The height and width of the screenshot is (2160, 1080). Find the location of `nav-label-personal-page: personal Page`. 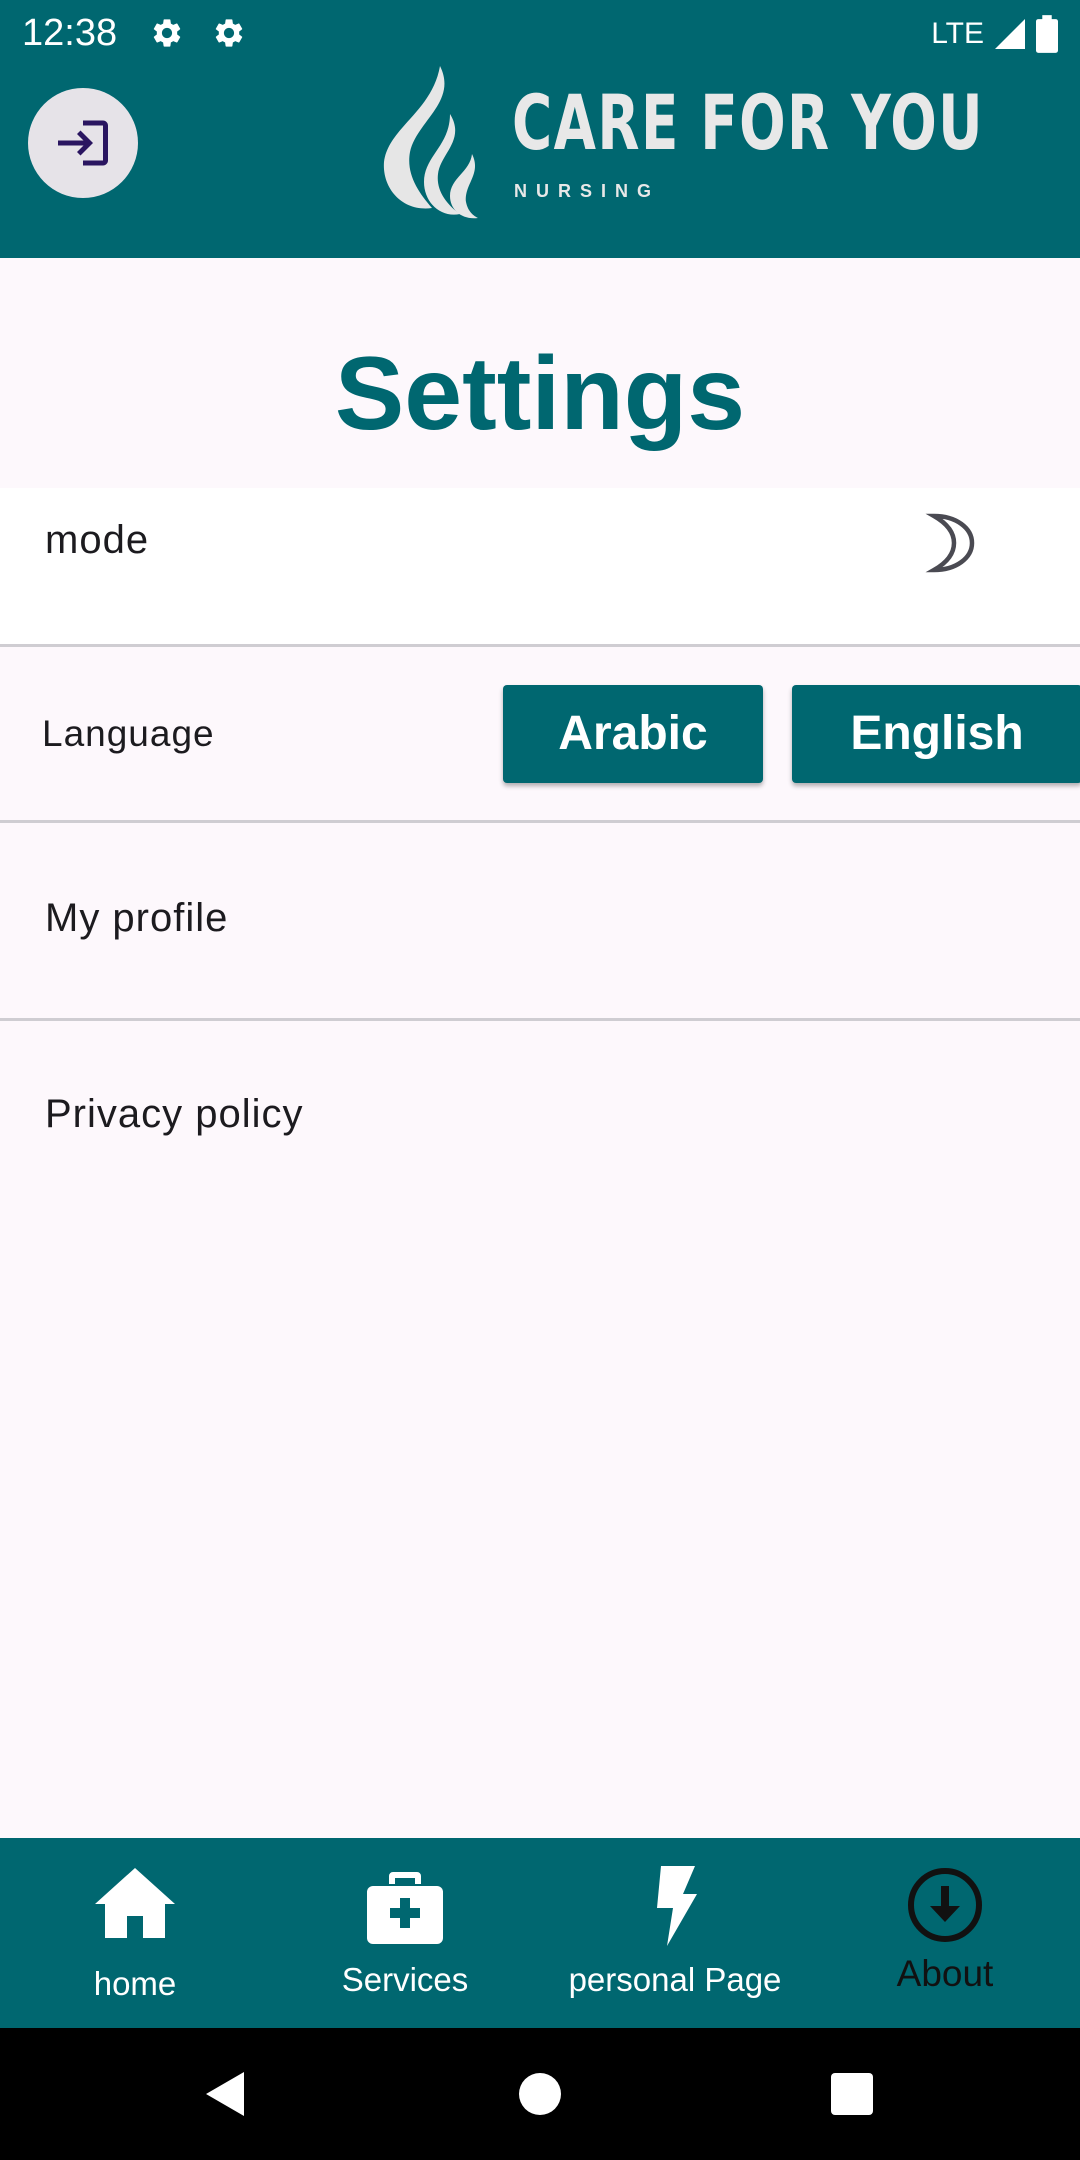

nav-label-personal-page: personal Page is located at coordinates (675, 1979).